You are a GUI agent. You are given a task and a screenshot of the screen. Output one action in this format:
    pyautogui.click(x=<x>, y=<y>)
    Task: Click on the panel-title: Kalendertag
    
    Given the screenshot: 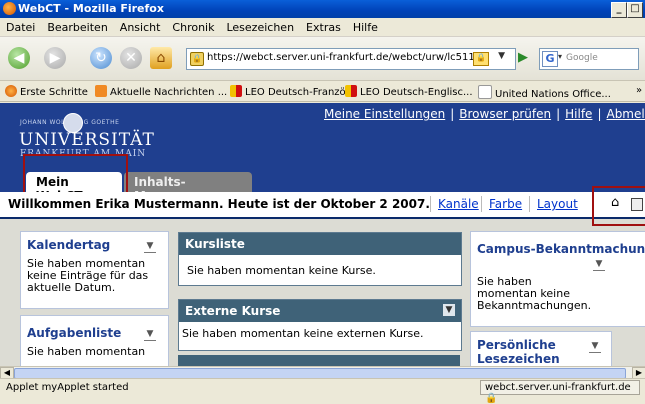 What is the action you would take?
    pyautogui.click(x=69, y=245)
    